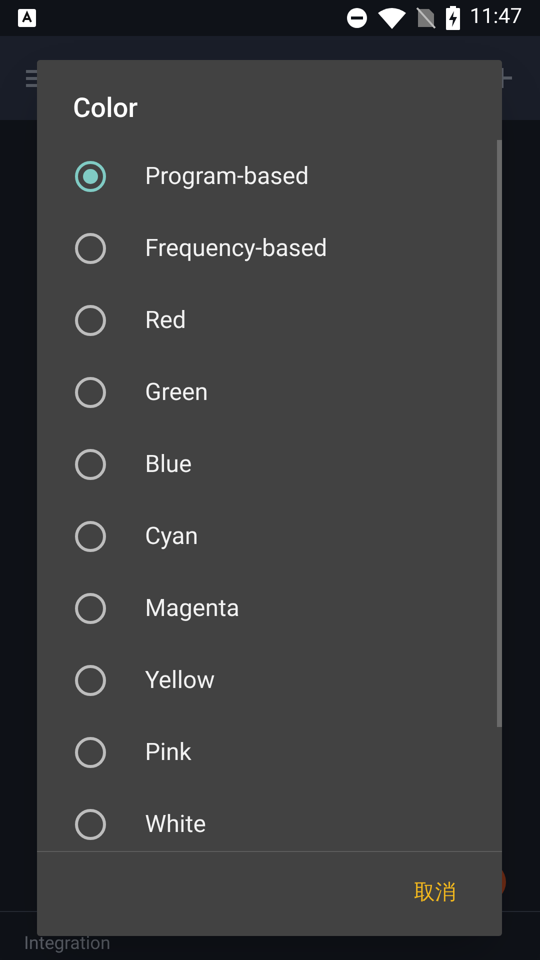  What do you see at coordinates (67, 944) in the screenshot?
I see `section-label: Integration` at bounding box center [67, 944].